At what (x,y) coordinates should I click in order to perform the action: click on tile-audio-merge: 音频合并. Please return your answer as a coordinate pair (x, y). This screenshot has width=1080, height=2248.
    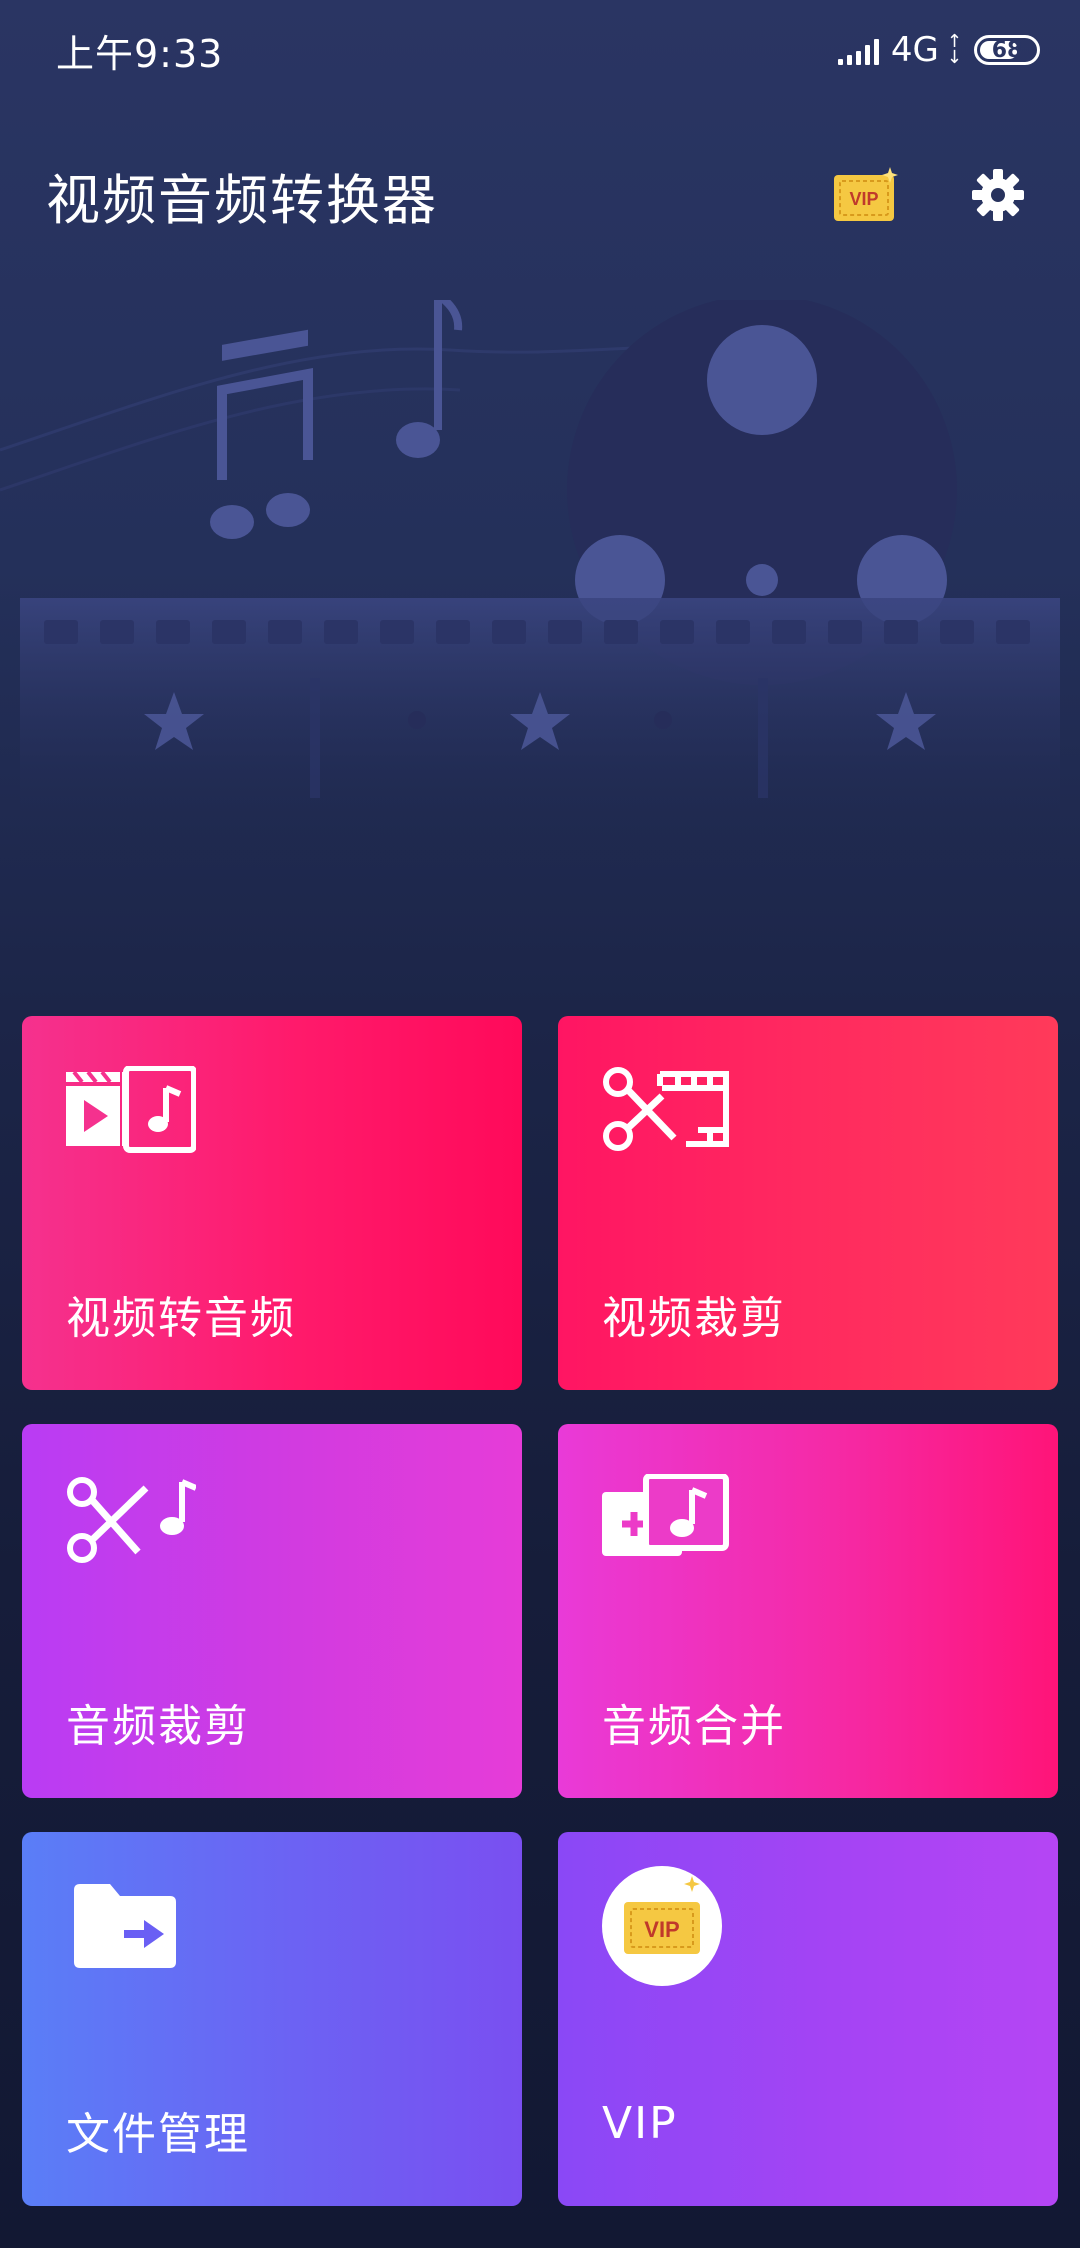
    Looking at the image, I should click on (808, 1611).